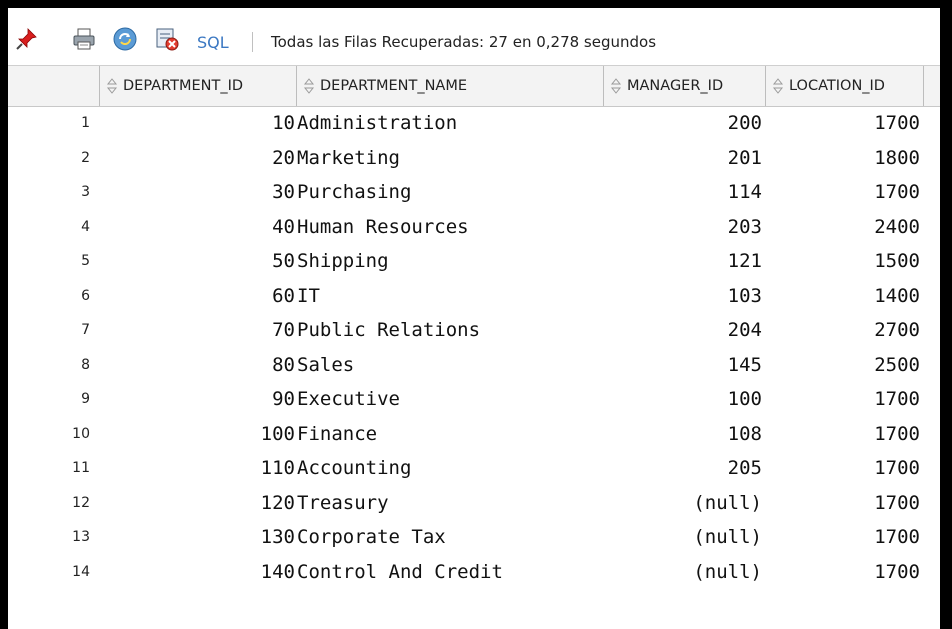  Describe the element at coordinates (198, 86) in the screenshot. I see `column-header-department-id: DEPARTMENT_ID` at that location.